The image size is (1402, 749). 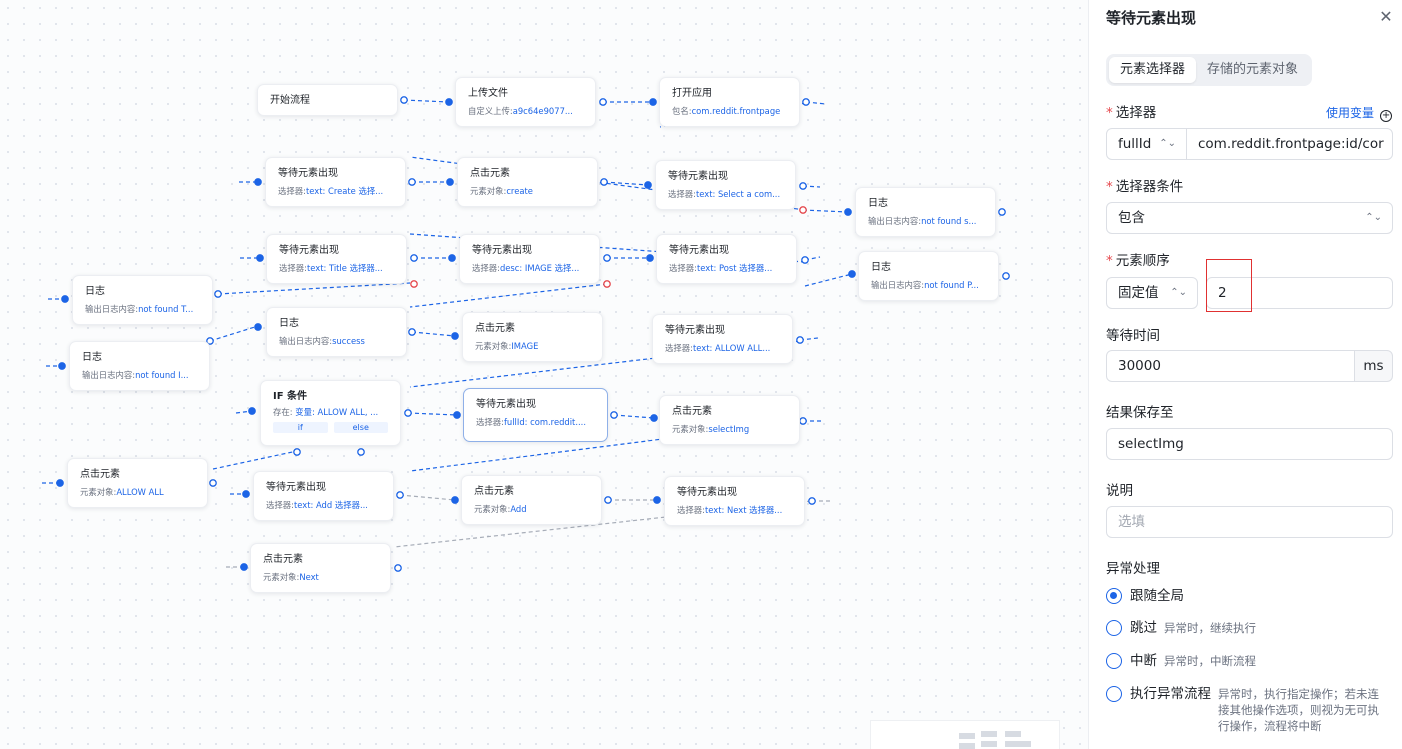 What do you see at coordinates (729, 102) in the screenshot?
I see `flow-node-open-app: 打开应用 包名:com.reddit.frontpage` at bounding box center [729, 102].